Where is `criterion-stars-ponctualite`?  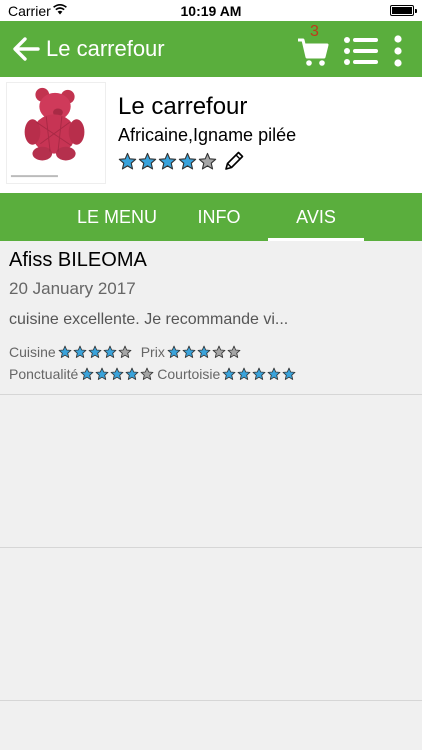 criterion-stars-ponctualite is located at coordinates (117, 374).